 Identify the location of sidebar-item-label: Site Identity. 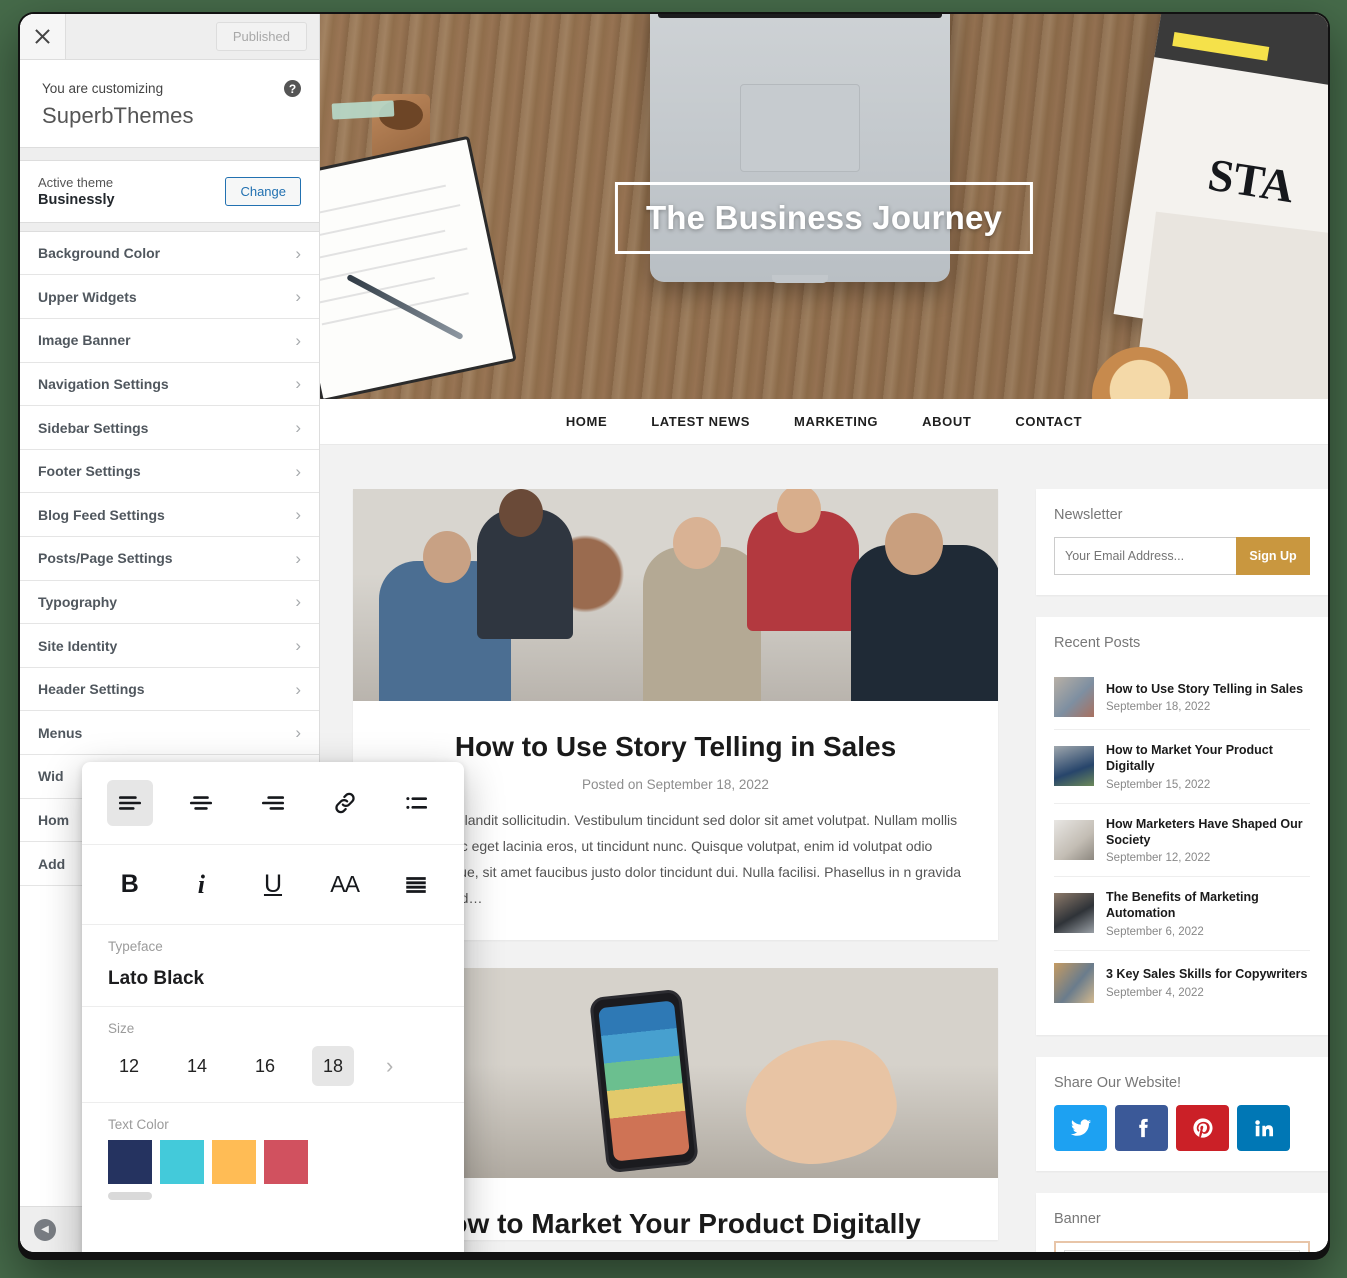
(78, 645).